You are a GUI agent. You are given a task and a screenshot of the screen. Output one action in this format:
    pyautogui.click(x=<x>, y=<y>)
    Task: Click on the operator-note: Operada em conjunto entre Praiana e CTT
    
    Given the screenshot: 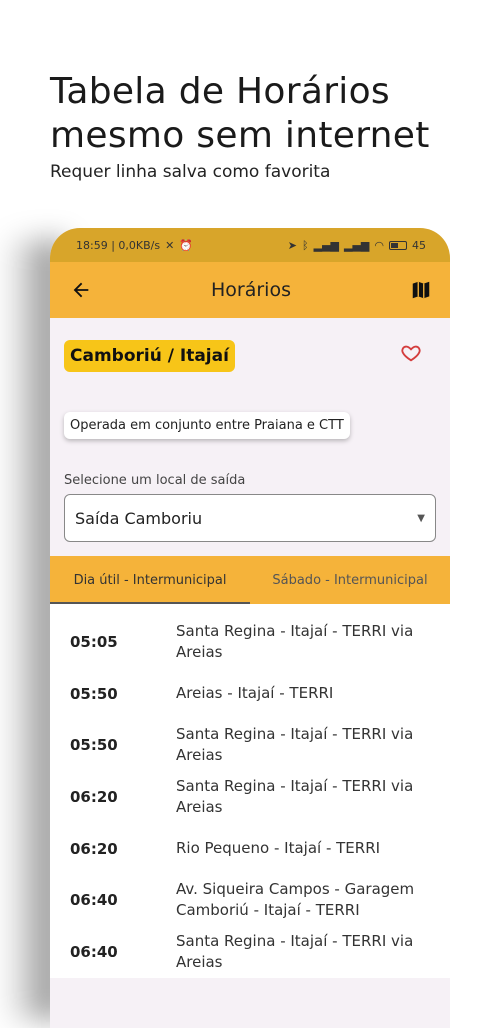 What is the action you would take?
    pyautogui.click(x=207, y=425)
    